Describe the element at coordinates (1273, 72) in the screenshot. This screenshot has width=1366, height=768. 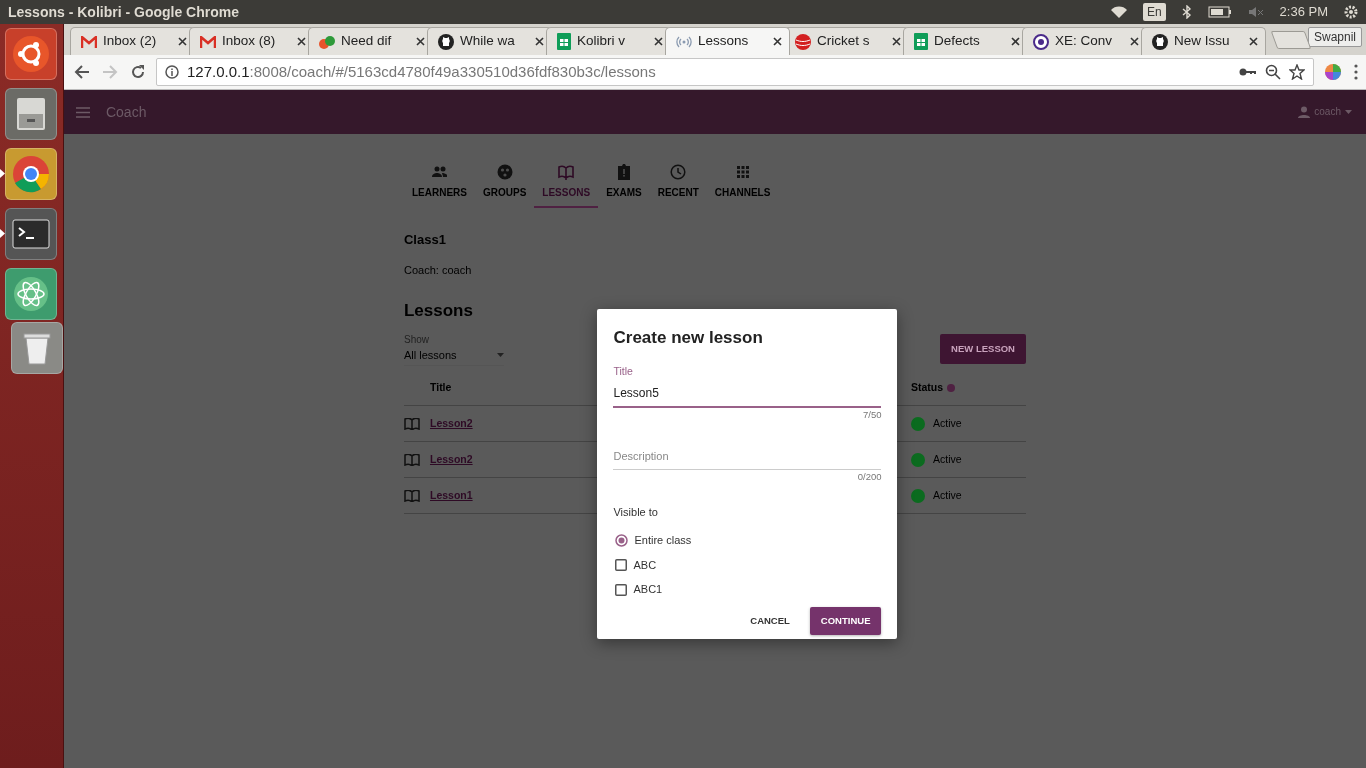
I see `zoom-icon` at that location.